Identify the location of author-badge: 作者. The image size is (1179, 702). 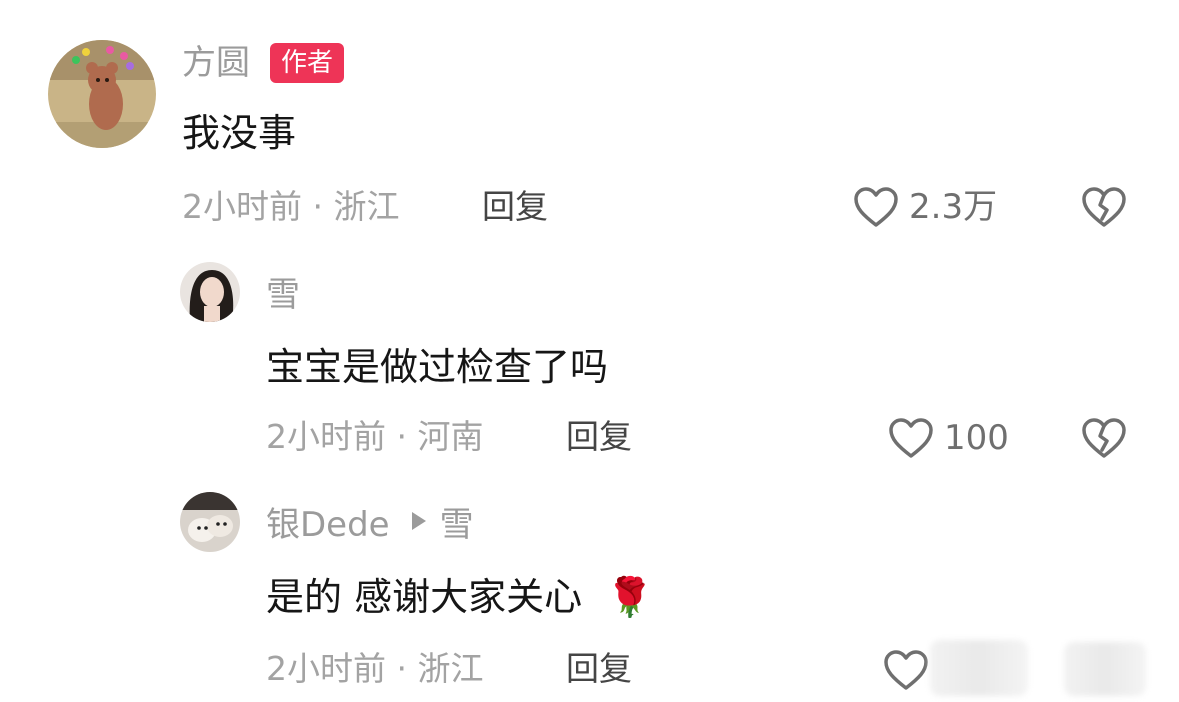
(307, 63).